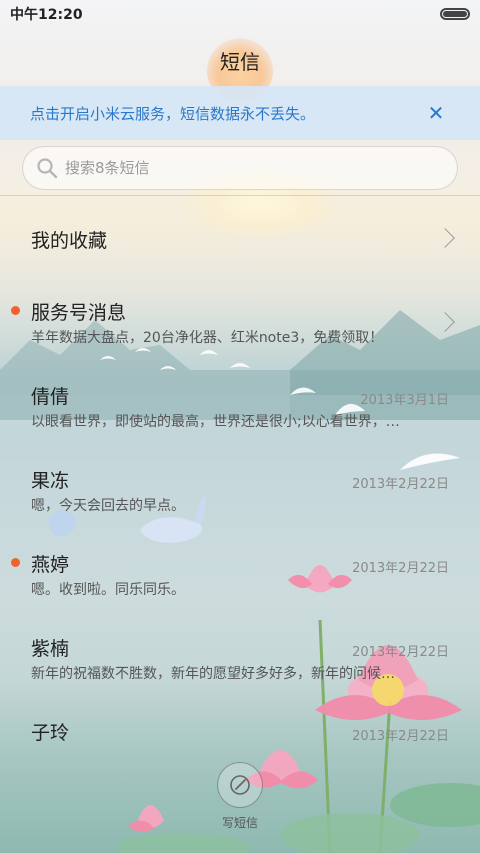 The height and width of the screenshot is (853, 480). What do you see at coordinates (47, 168) in the screenshot?
I see `search-icon` at bounding box center [47, 168].